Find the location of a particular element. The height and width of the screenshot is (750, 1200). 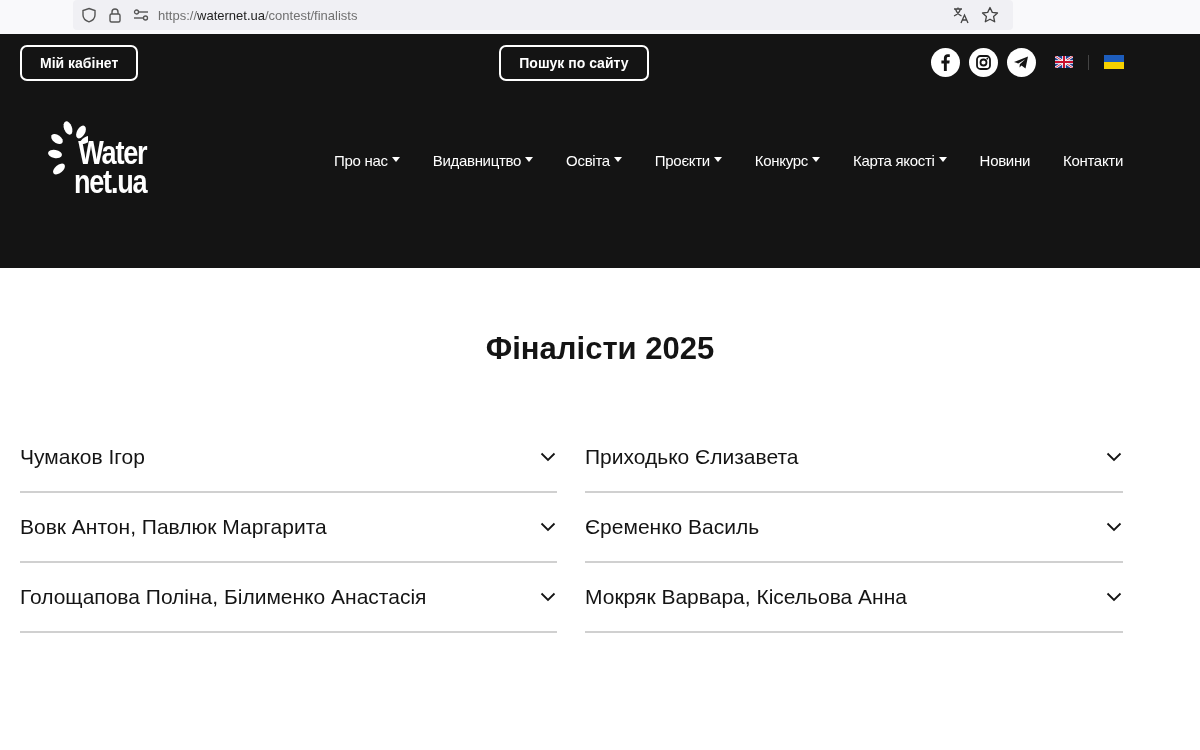

nav-link: Про нас is located at coordinates (367, 160).